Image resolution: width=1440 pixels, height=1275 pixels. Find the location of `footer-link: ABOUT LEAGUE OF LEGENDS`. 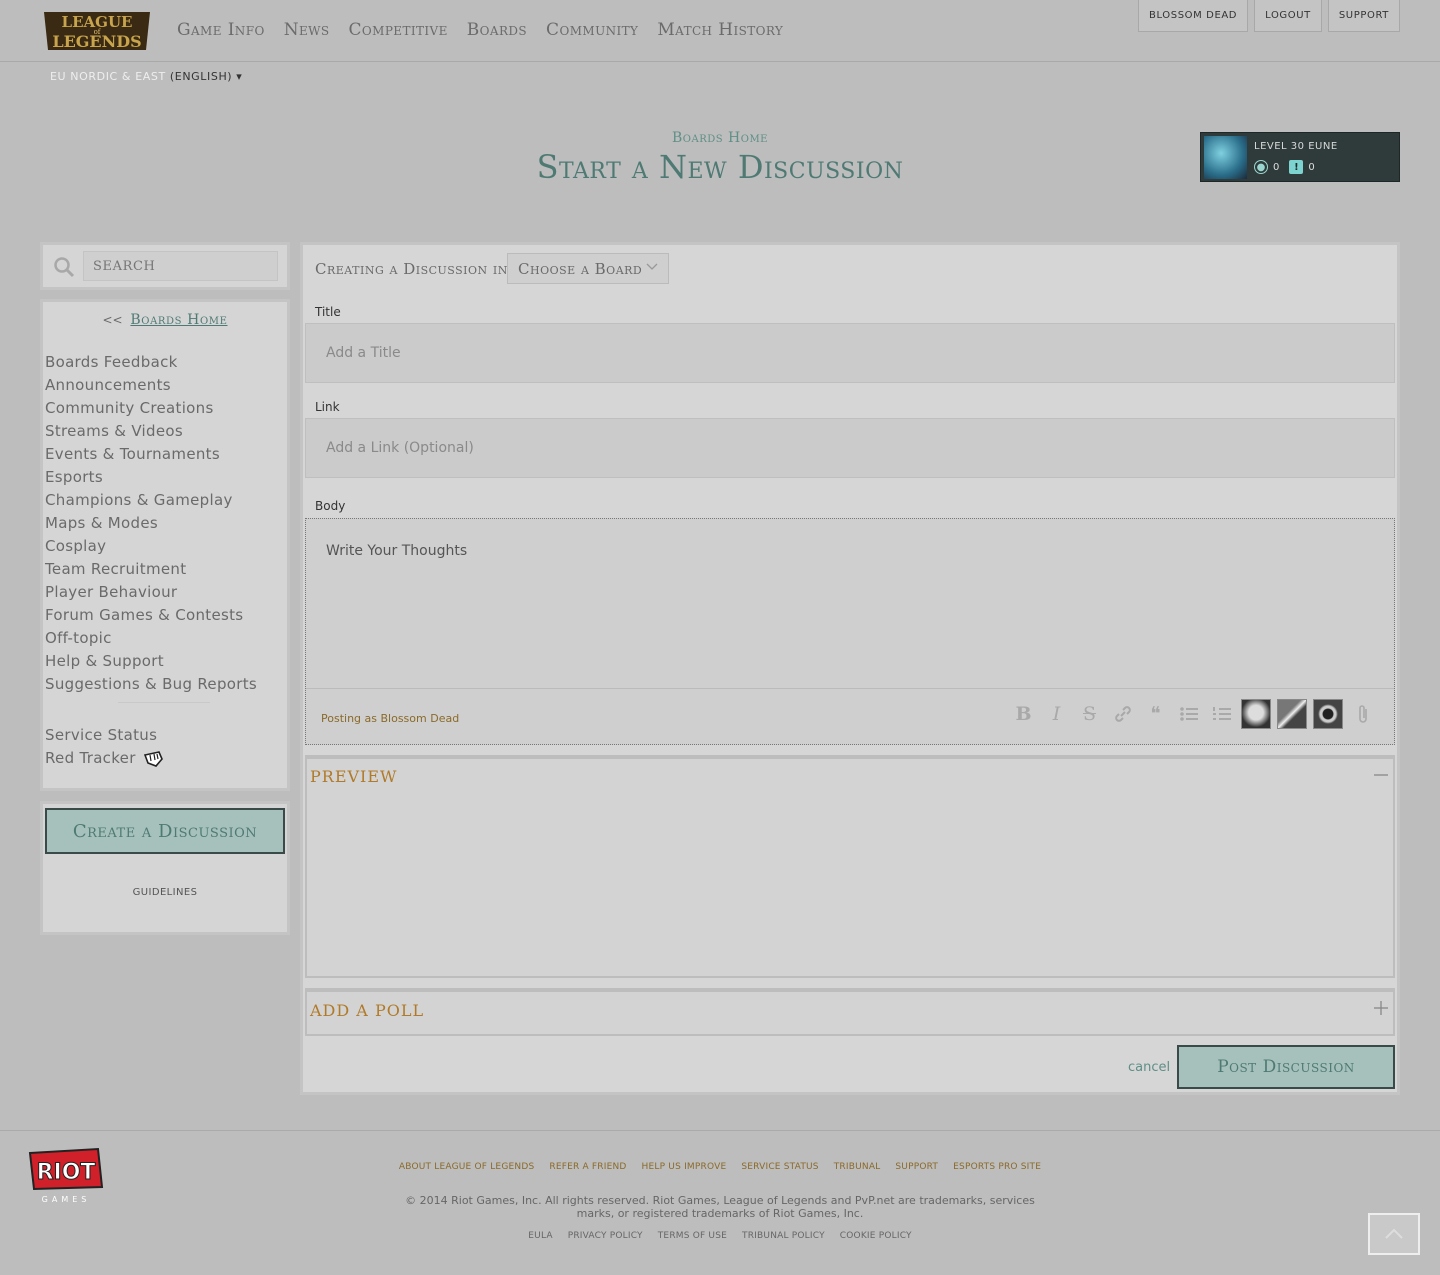

footer-link: ABOUT LEAGUE OF LEGENDS is located at coordinates (466, 1167).